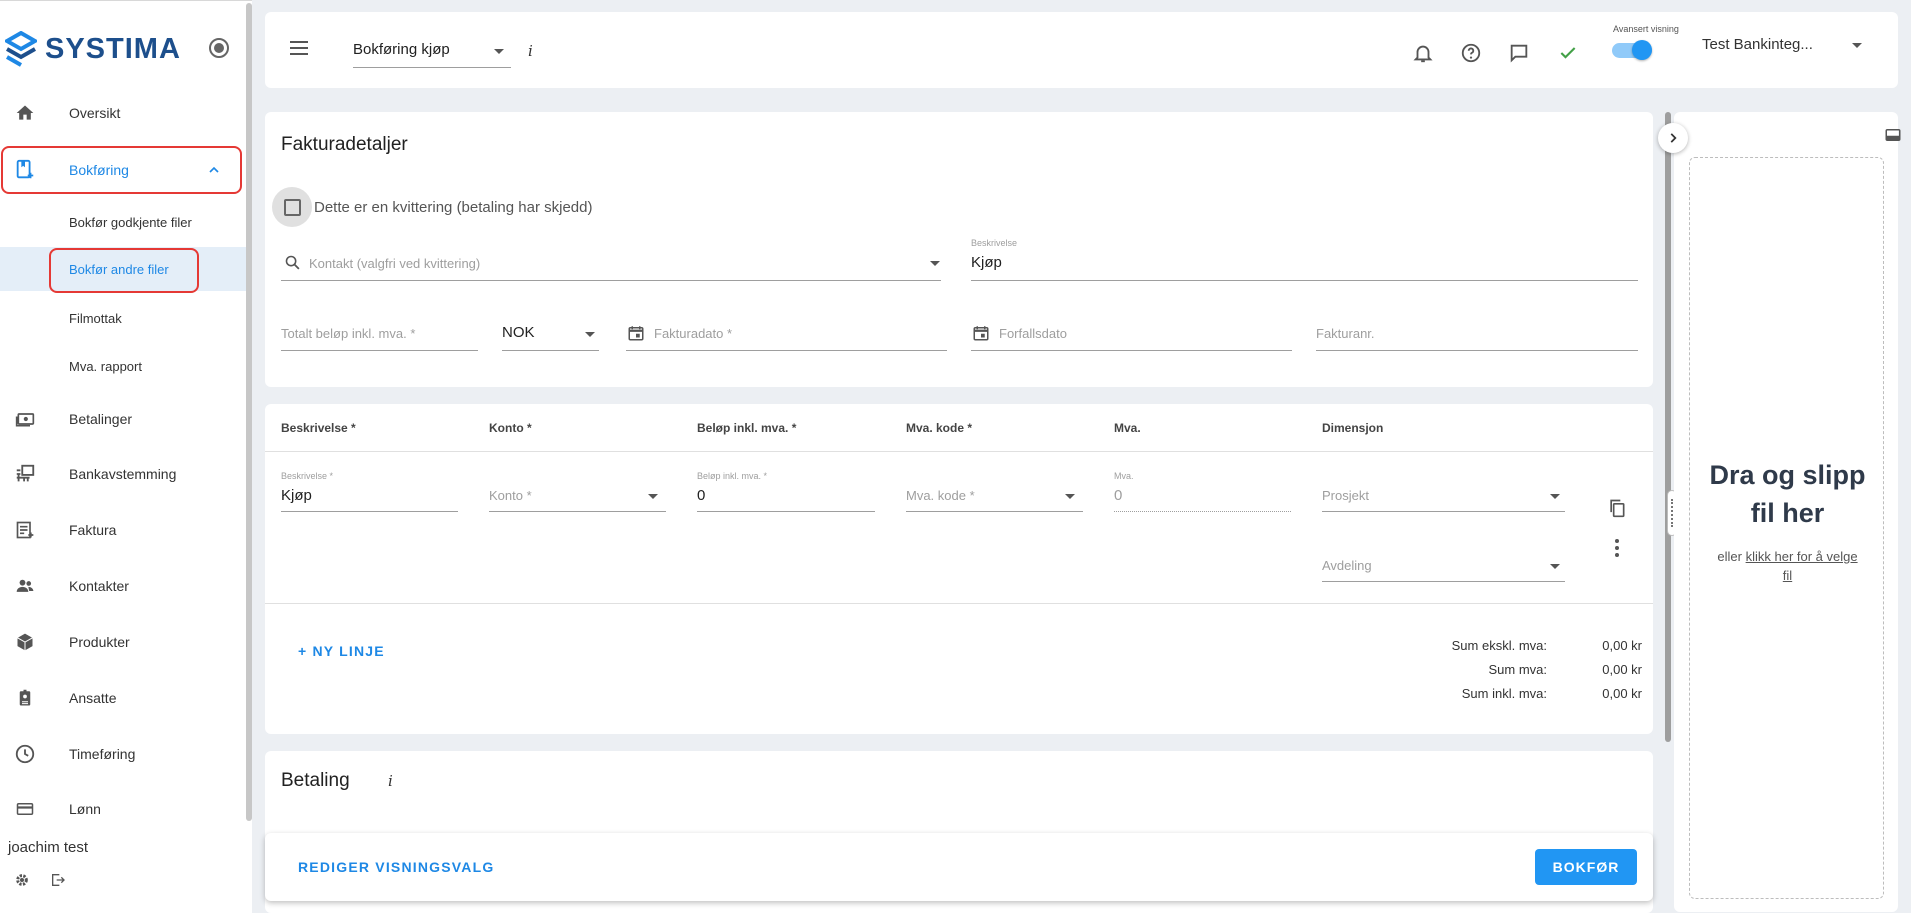  I want to click on invoice-date-input: Fakturadato *, so click(693, 333).